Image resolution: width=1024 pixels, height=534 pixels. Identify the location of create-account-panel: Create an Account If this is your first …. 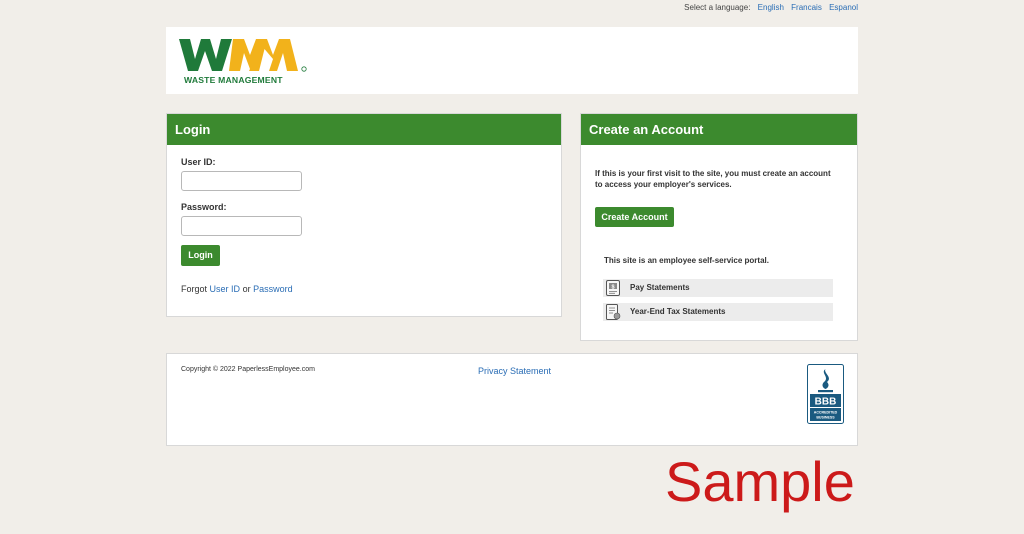
(719, 227).